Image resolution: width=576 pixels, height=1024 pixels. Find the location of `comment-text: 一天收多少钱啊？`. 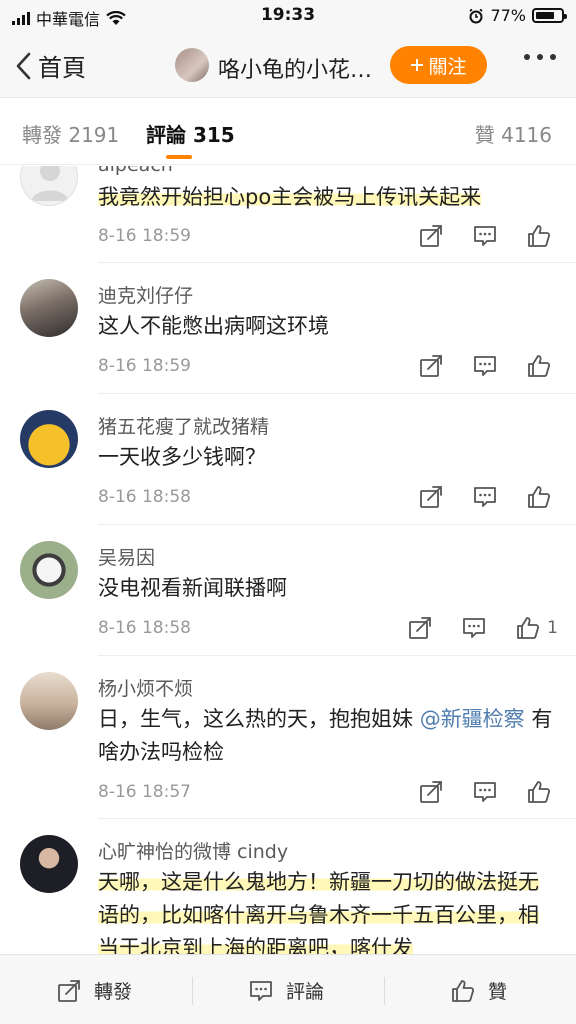

comment-text: 一天收多少钱啊？ is located at coordinates (182, 457).